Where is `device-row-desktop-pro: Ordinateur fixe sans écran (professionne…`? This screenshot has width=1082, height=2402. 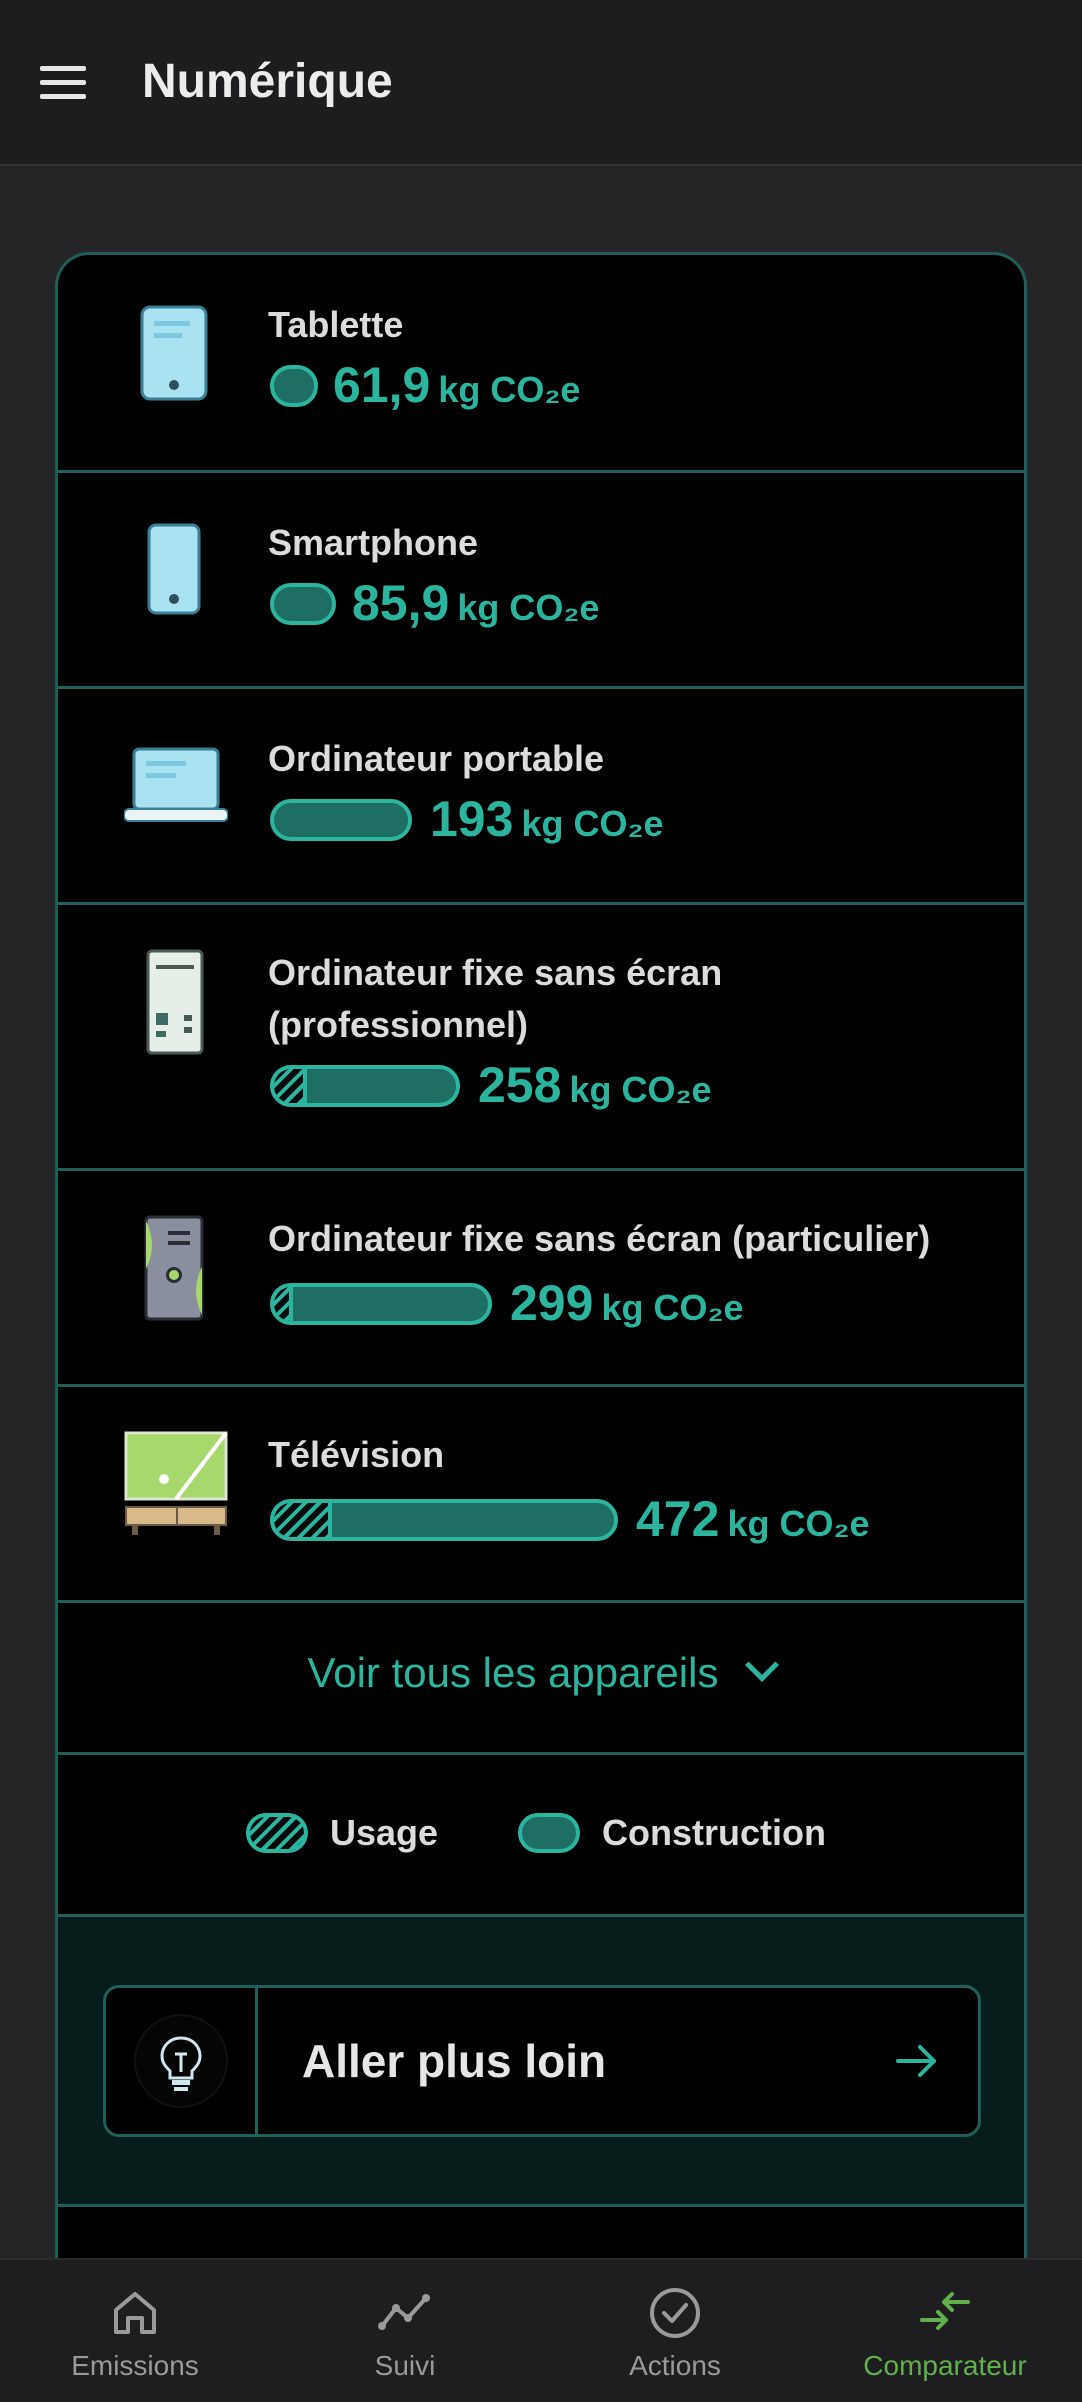 device-row-desktop-pro: Ordinateur fixe sans écran (professionne… is located at coordinates (541, 1038).